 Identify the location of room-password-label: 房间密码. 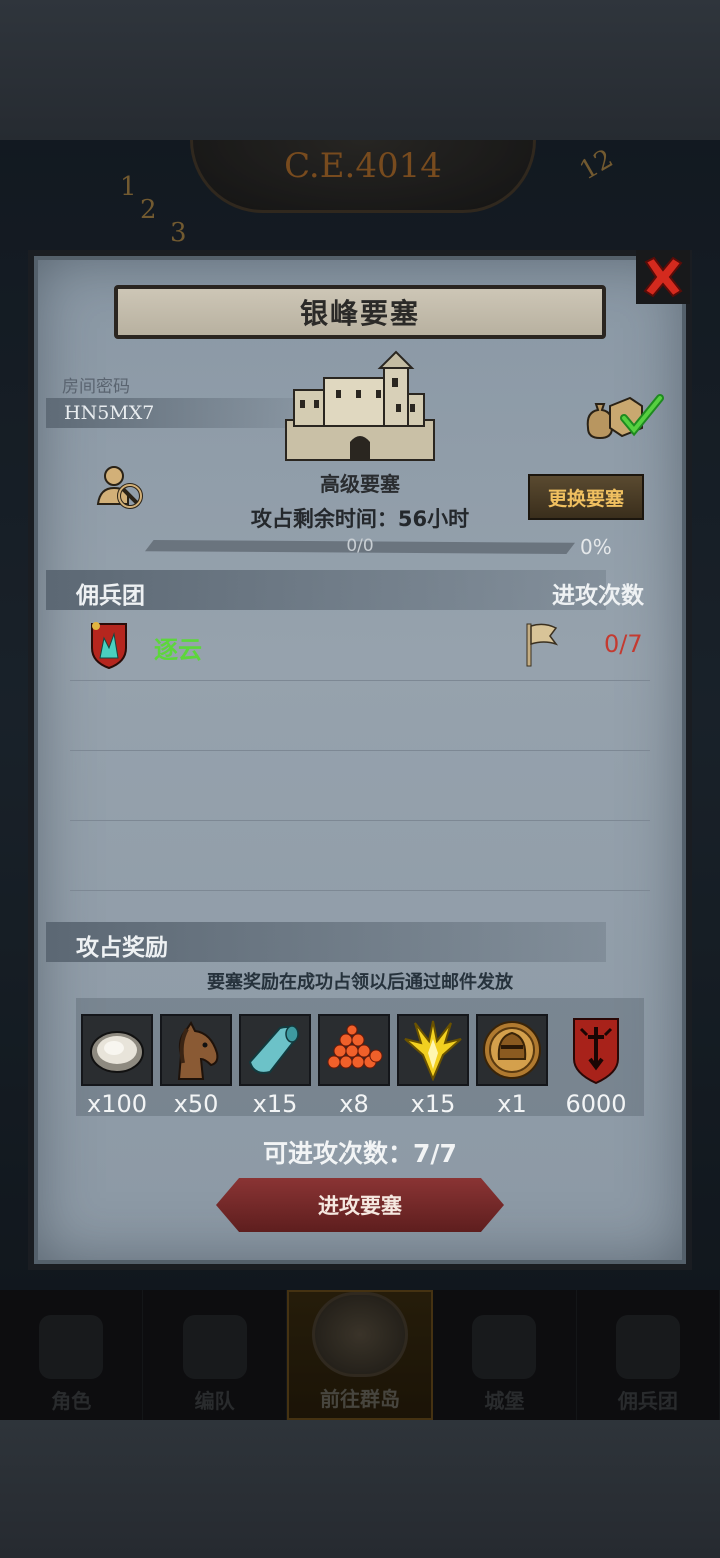
(96, 387).